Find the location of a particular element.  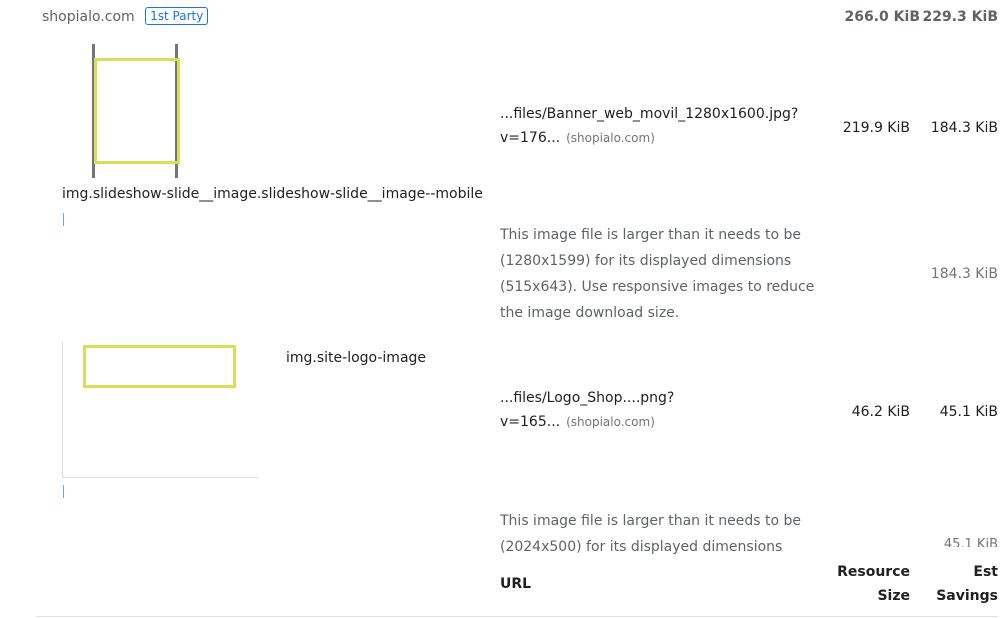

banner-thumbnail is located at coordinates (136, 111).